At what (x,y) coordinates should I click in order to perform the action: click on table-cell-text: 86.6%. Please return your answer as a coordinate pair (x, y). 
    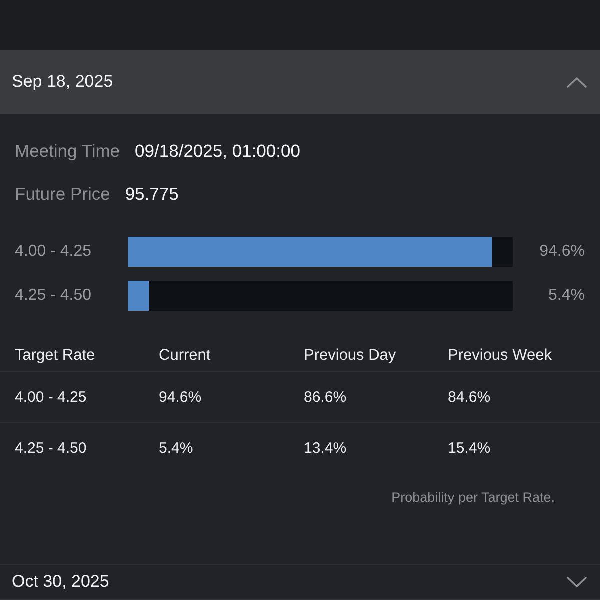
    Looking at the image, I should click on (326, 397).